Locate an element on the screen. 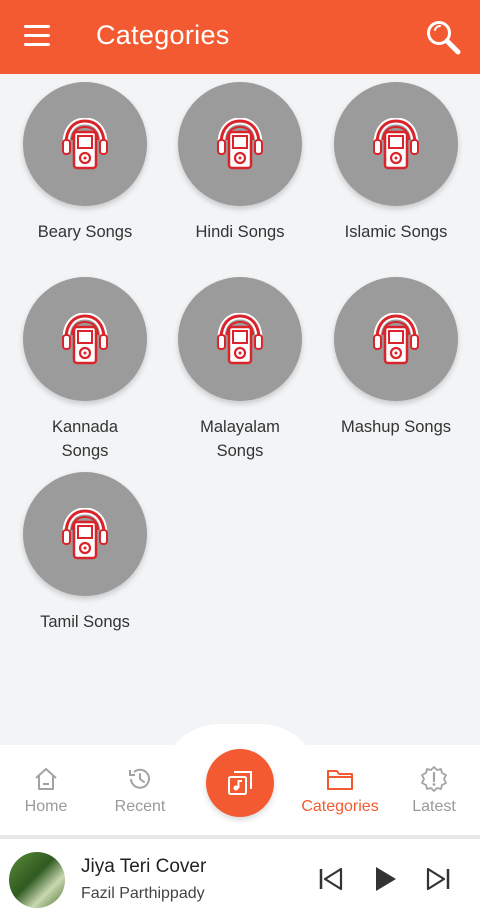 This screenshot has width=480, height=923. category-label: Malayalam Songs is located at coordinates (240, 439).